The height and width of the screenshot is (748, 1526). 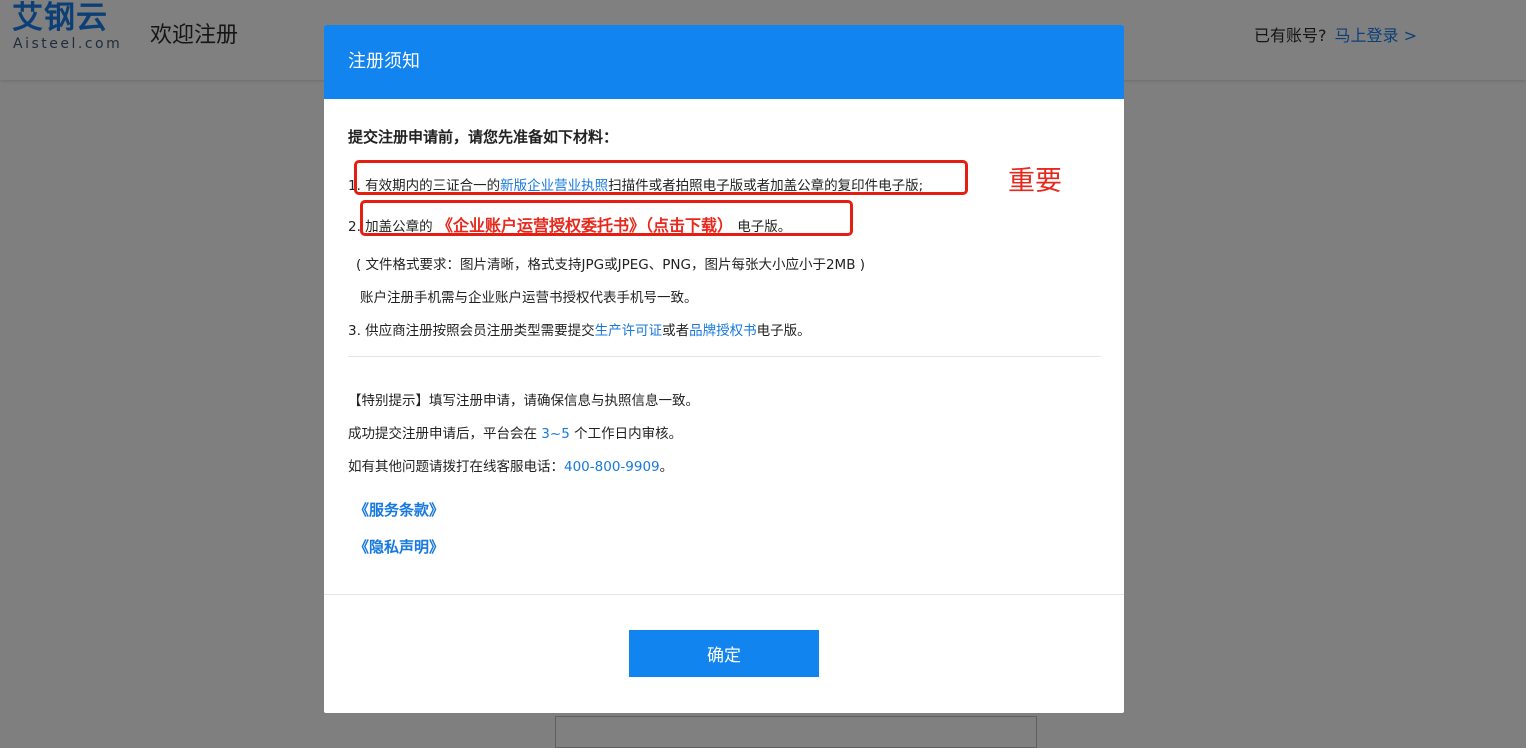 What do you see at coordinates (523, 401) in the screenshot?
I see `special-tip: 【特别提示】填写注册申请，请确保信息与执照信息一致。` at bounding box center [523, 401].